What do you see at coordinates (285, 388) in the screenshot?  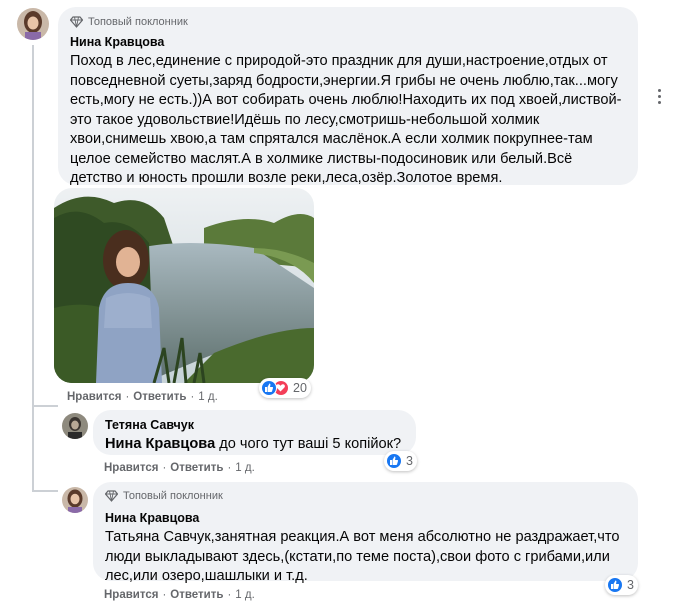 I see `reactions-summary: 20` at bounding box center [285, 388].